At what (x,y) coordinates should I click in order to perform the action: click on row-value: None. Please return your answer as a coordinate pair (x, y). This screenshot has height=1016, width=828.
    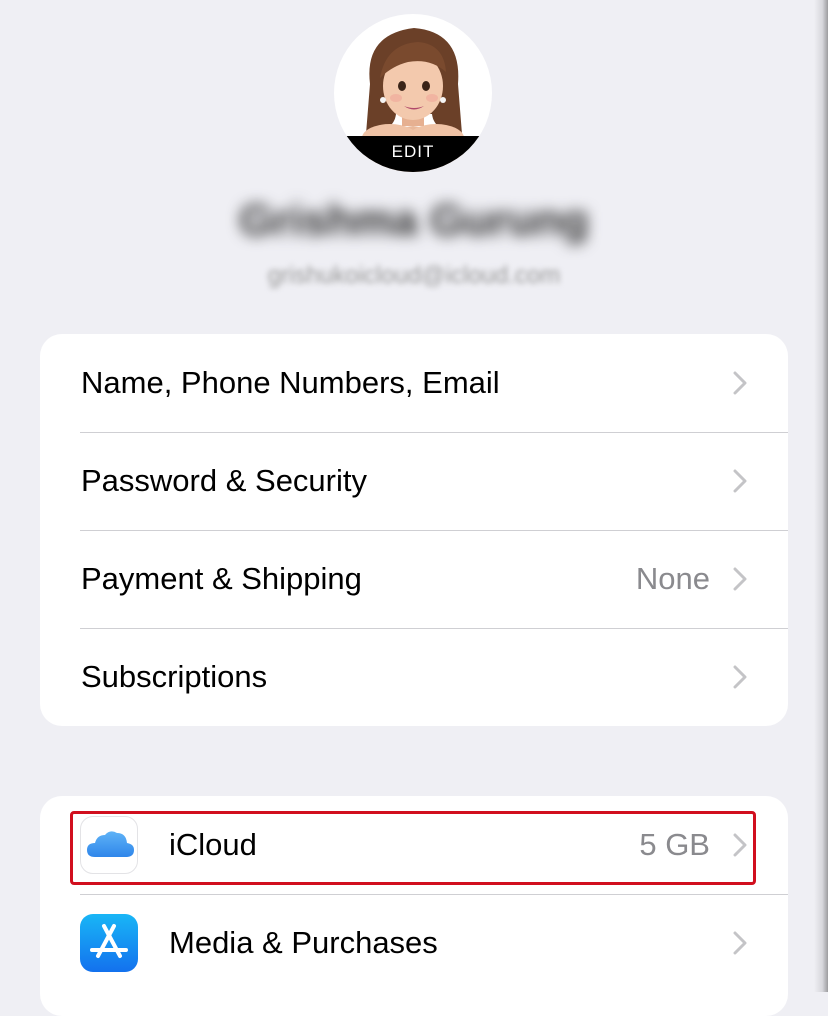
    Looking at the image, I should click on (672, 578).